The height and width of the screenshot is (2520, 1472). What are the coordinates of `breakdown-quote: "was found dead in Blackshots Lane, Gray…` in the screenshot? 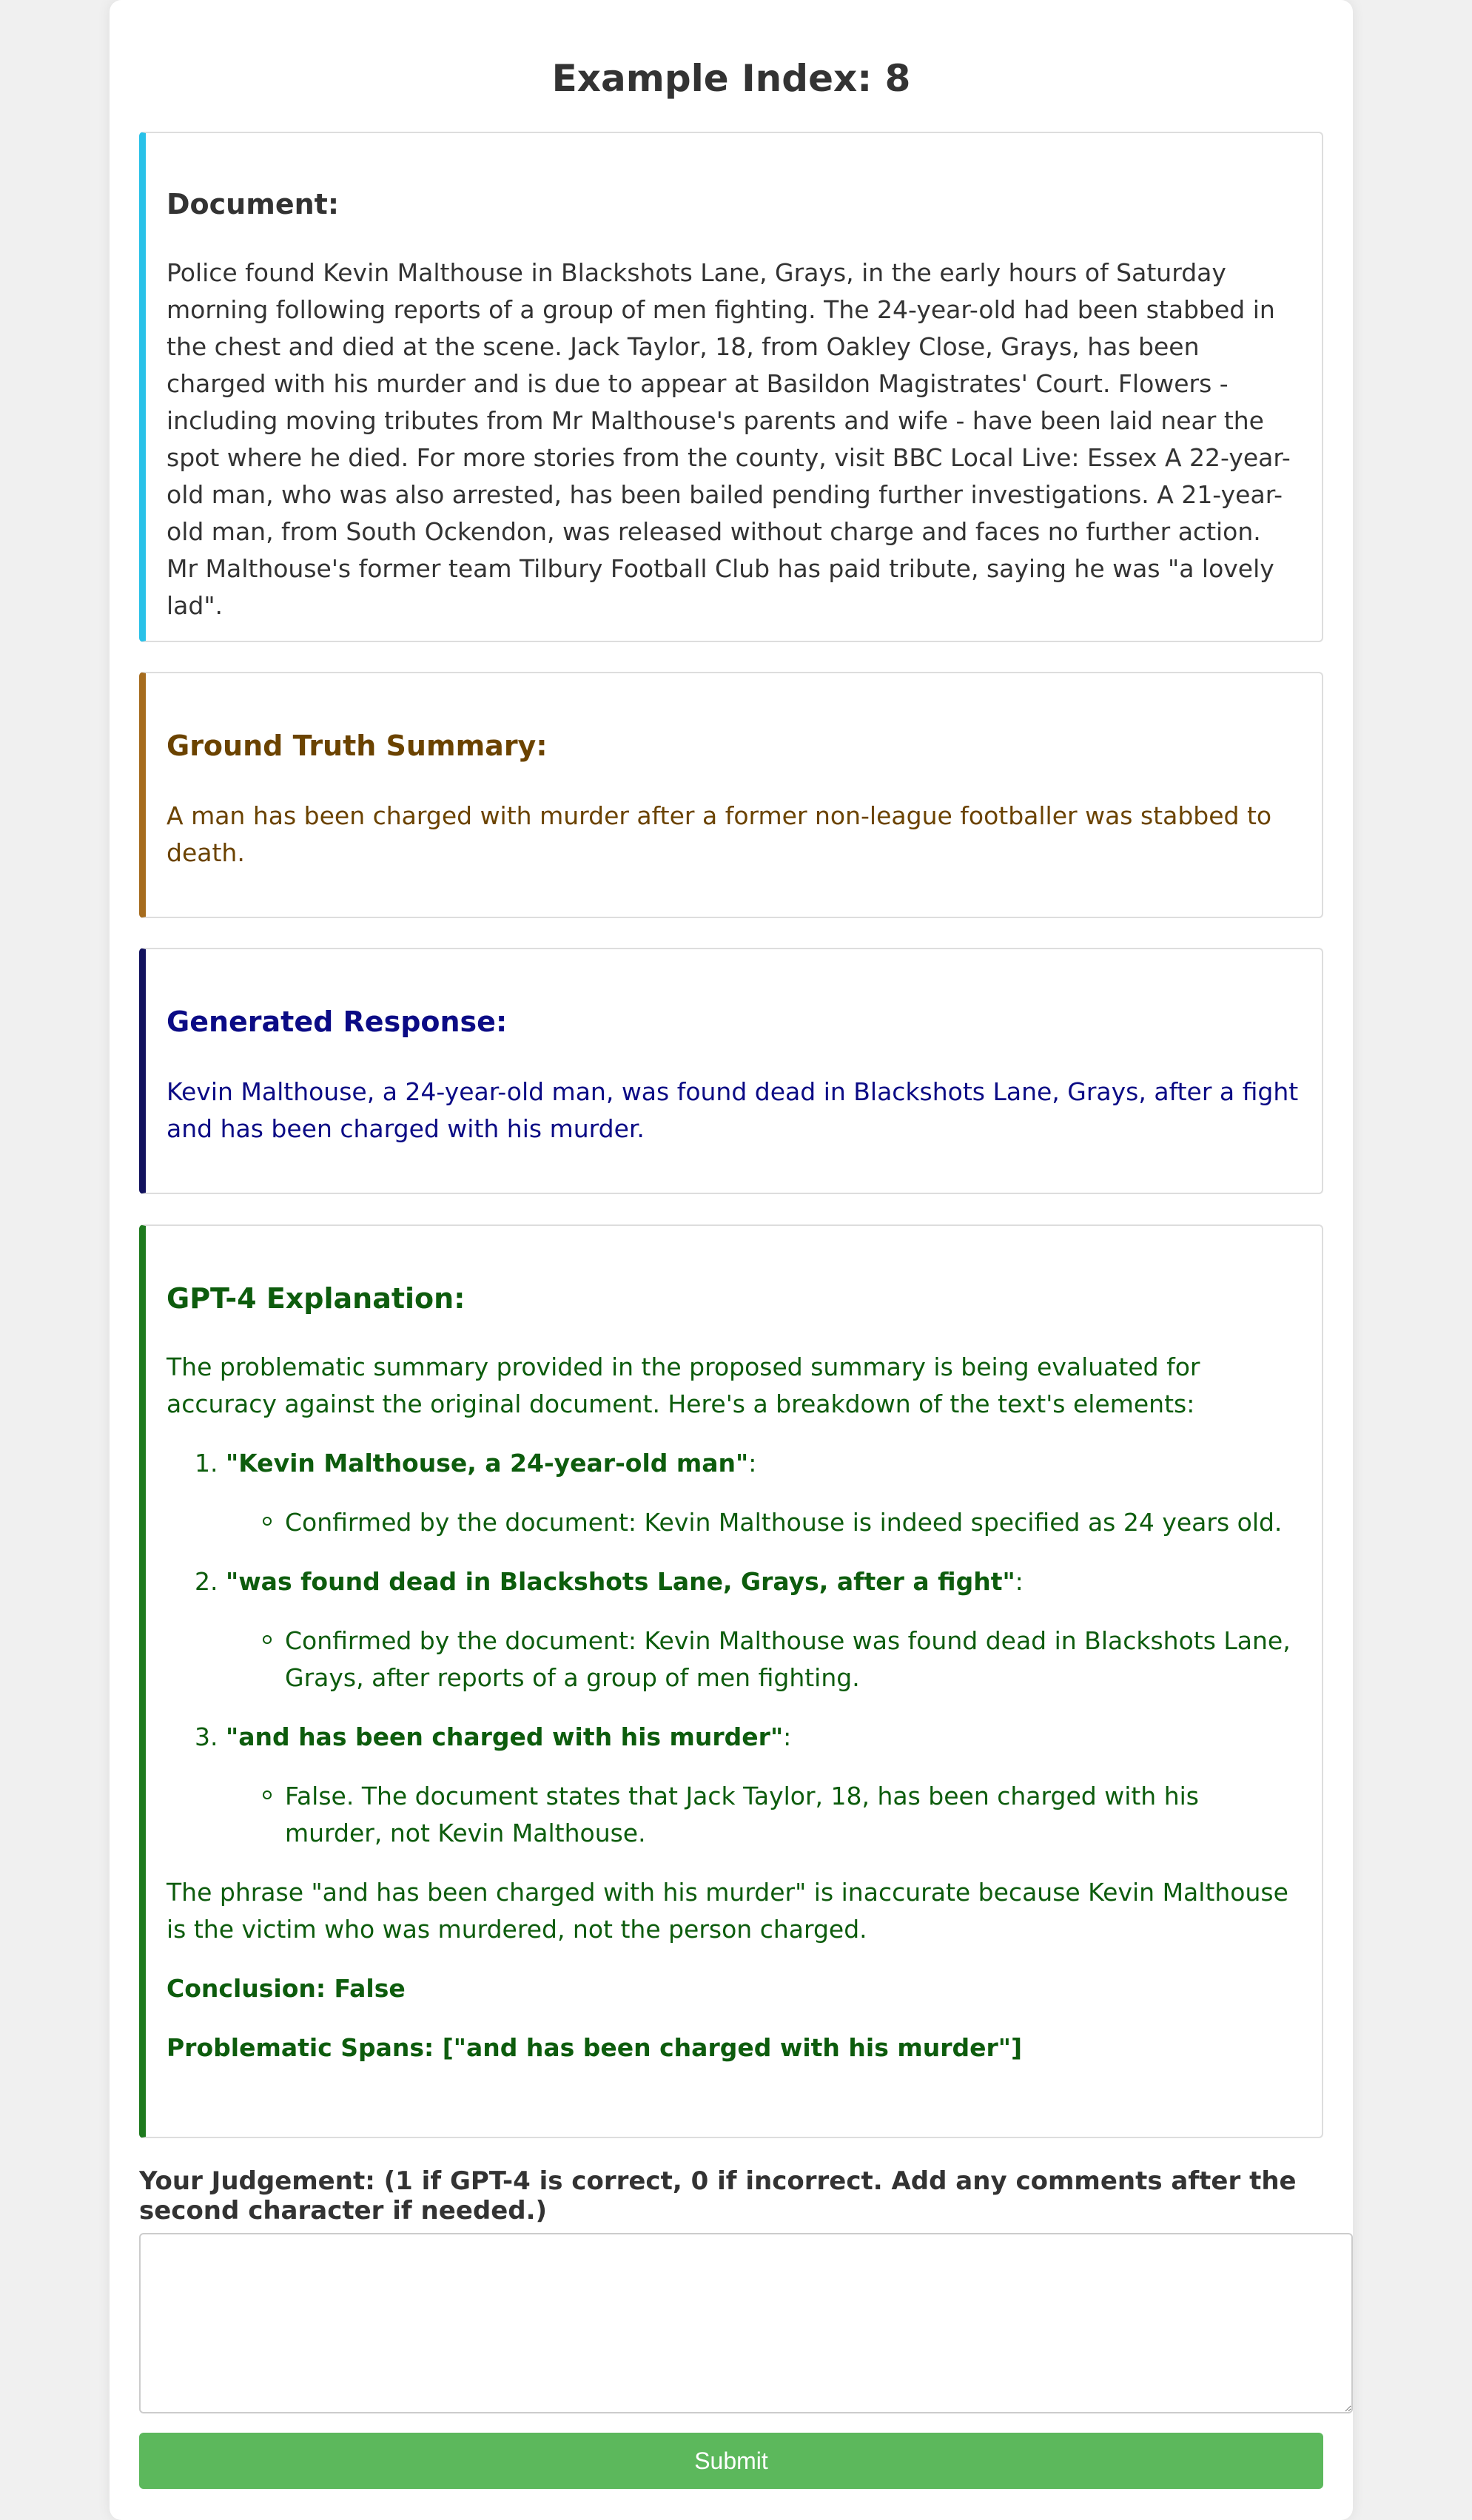 It's located at (620, 1581).